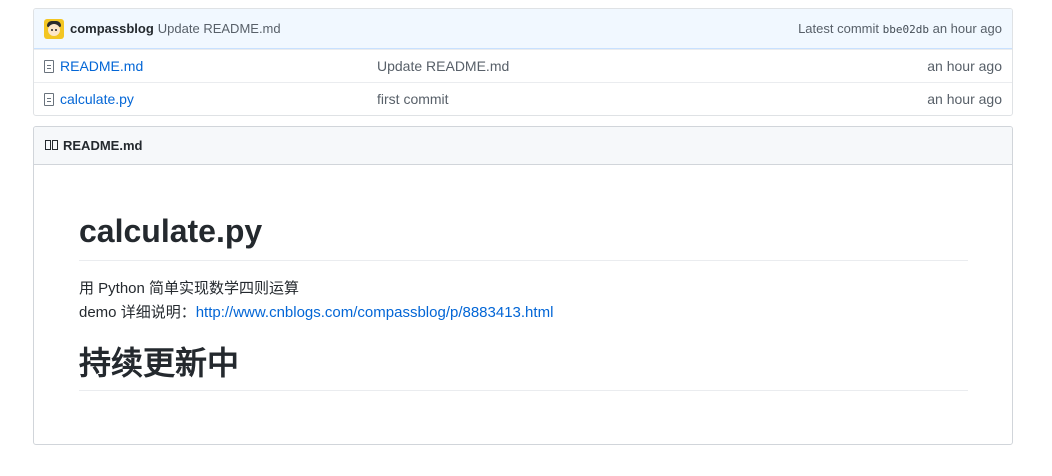 This screenshot has height=476, width=1052. I want to click on file-commit-message-link: first commit, so click(413, 99).